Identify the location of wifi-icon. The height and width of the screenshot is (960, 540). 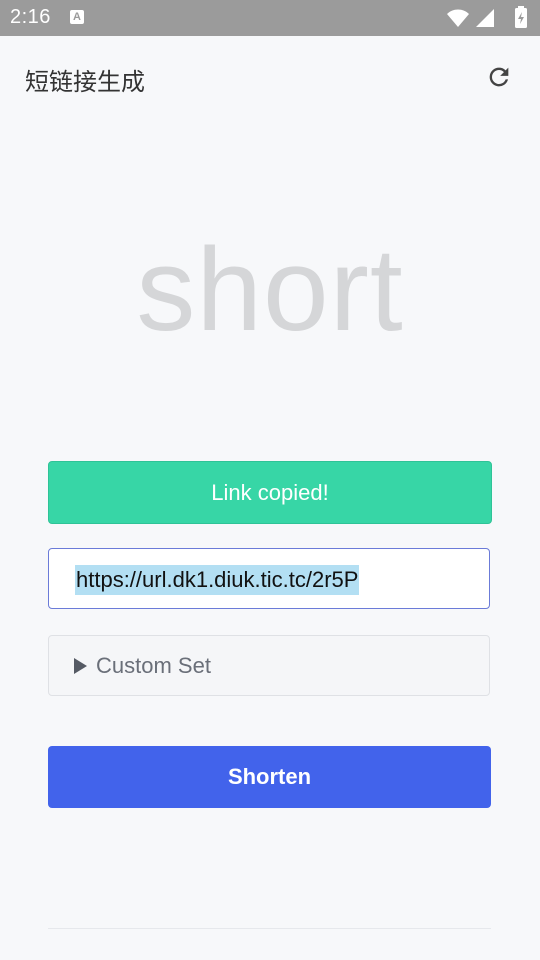
(458, 18).